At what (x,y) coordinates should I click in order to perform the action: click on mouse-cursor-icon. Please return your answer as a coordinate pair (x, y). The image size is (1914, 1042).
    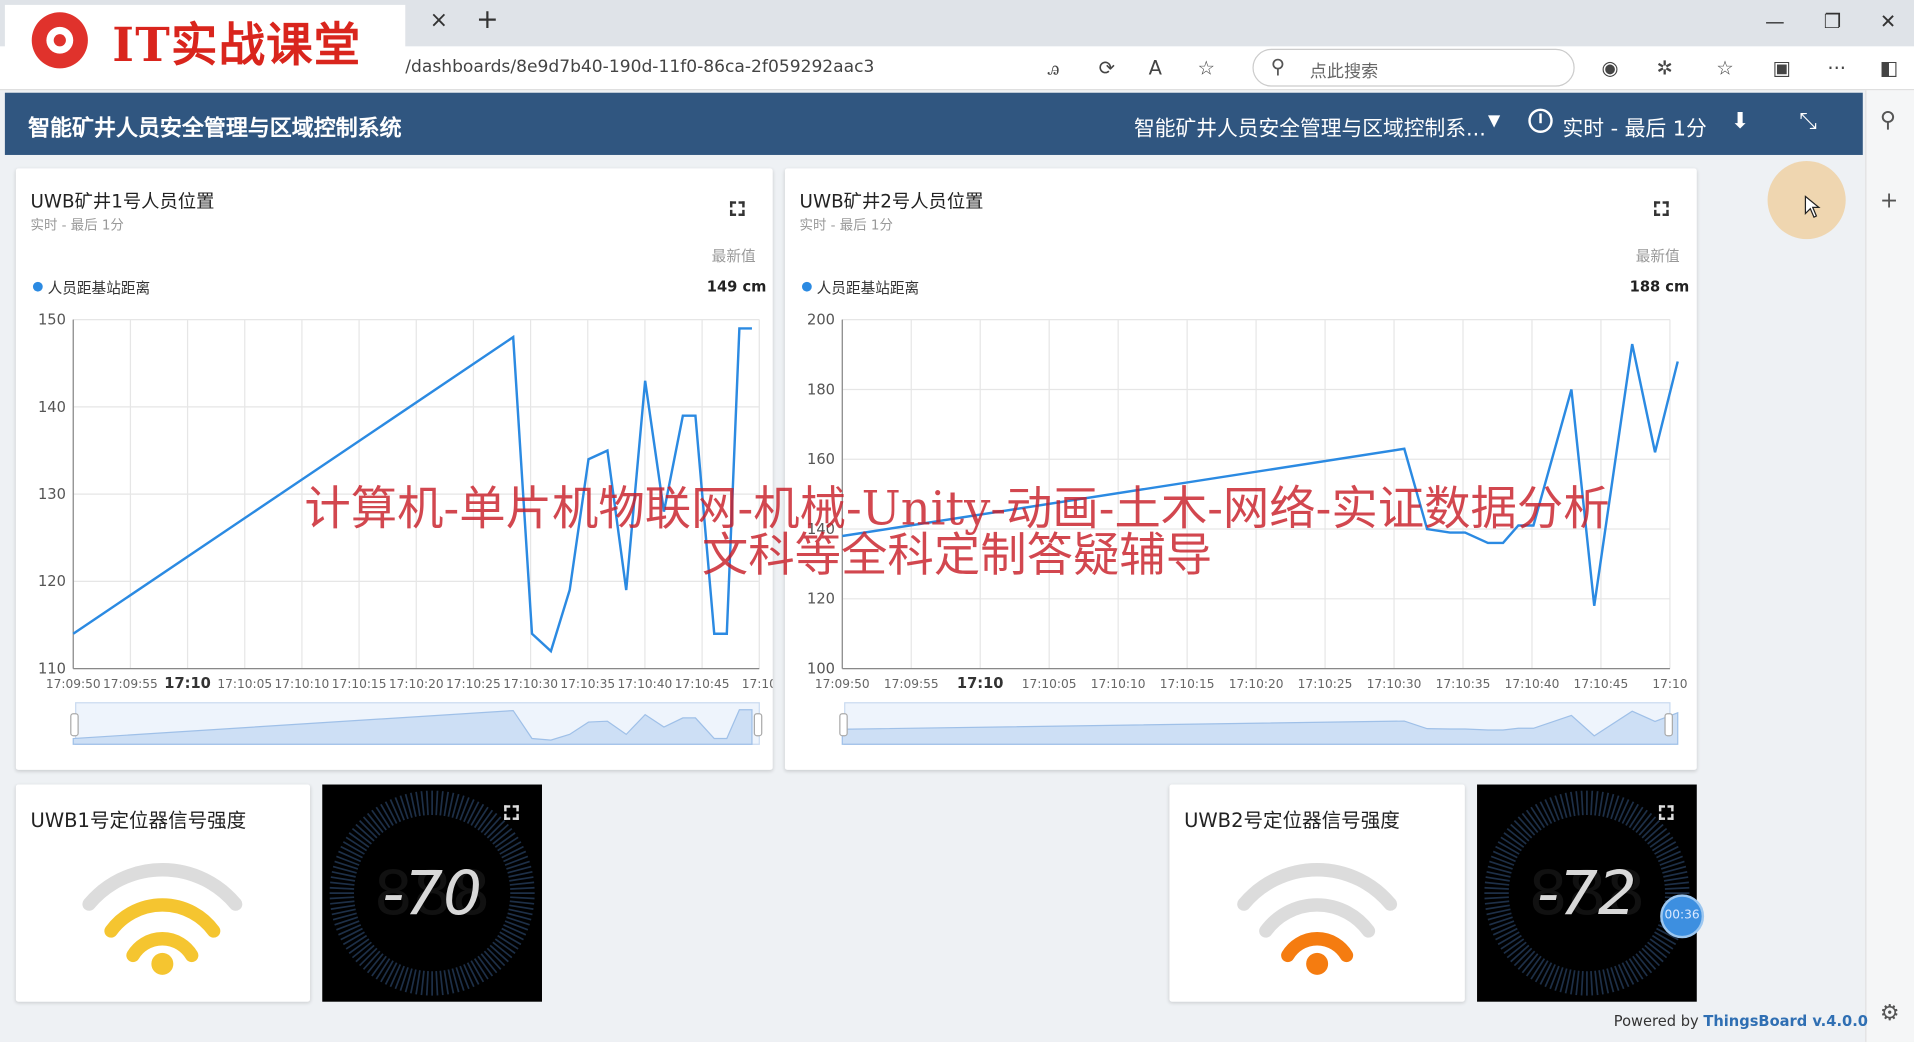
    Looking at the image, I should click on (1812, 207).